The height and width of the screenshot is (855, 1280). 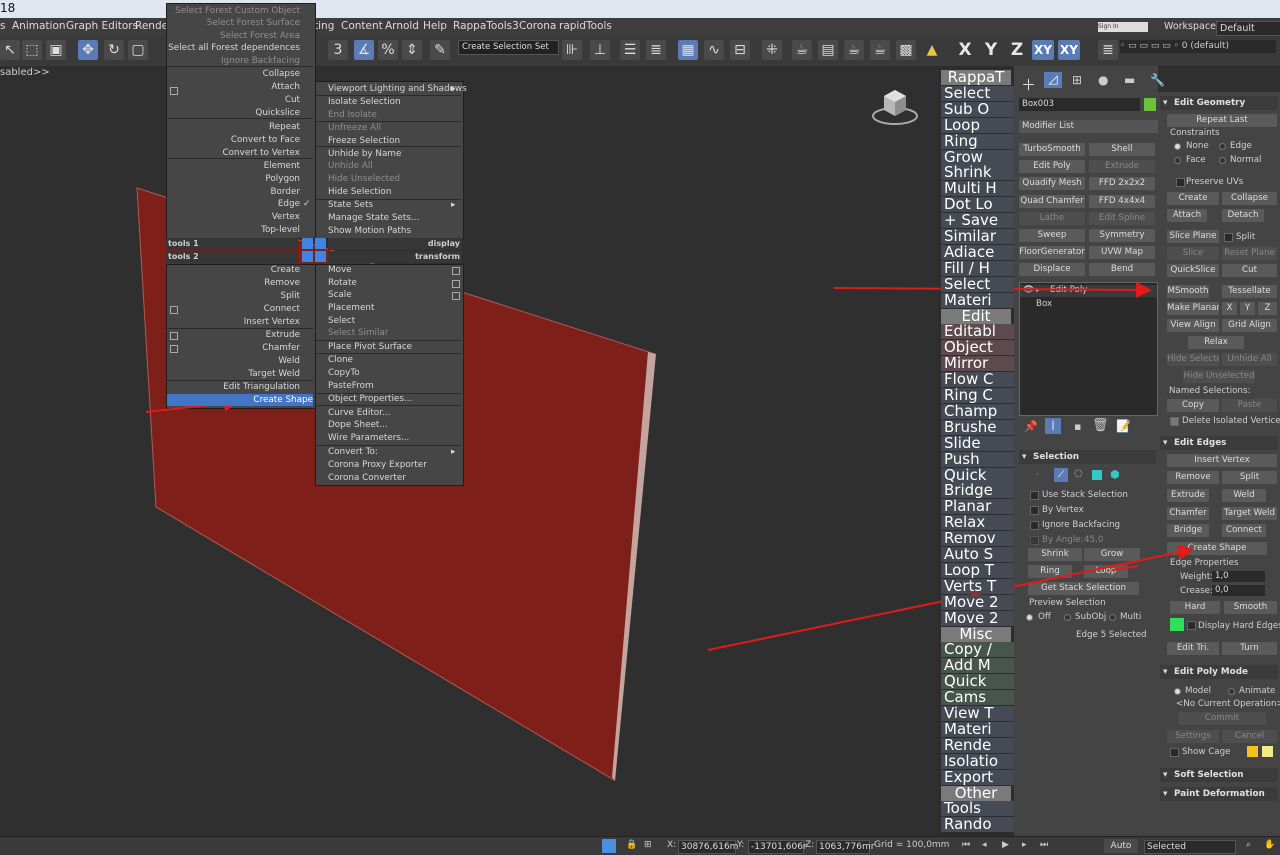 I want to click on tool-move-2: Move 2, so click(x=977, y=618).